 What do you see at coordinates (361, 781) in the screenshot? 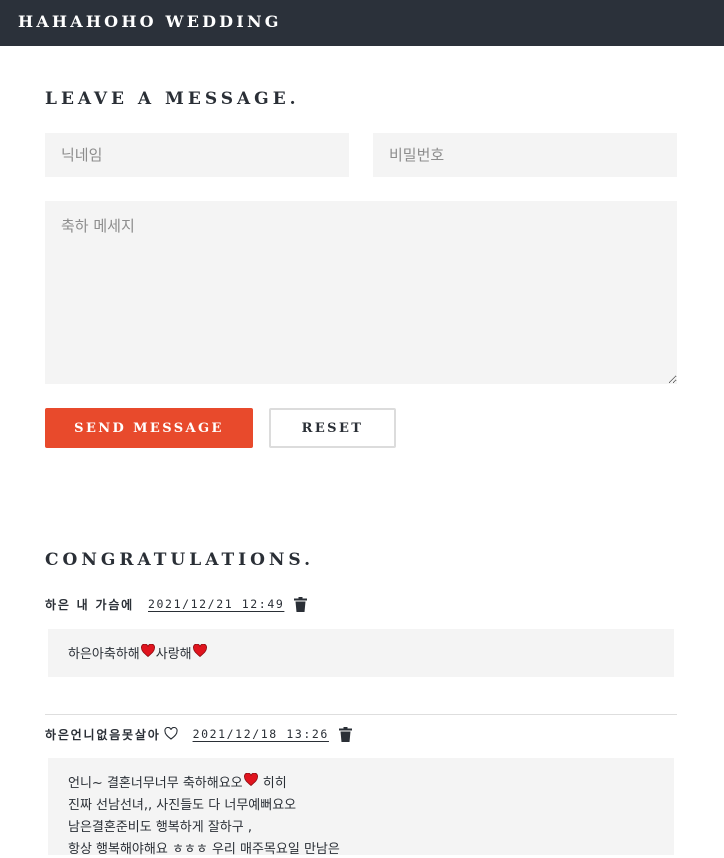
I see `message-line: 언니~ 결혼너무너무 축하해요오 히히` at bounding box center [361, 781].